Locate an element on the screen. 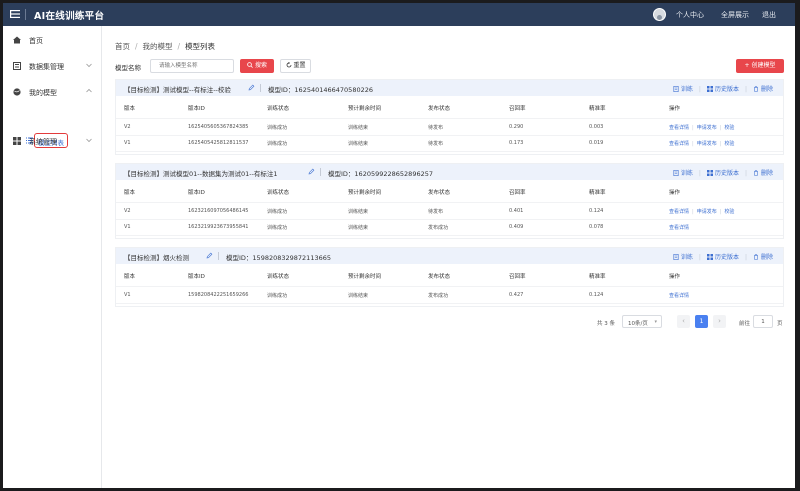  user-center-link: 个人中心 is located at coordinates (690, 15).